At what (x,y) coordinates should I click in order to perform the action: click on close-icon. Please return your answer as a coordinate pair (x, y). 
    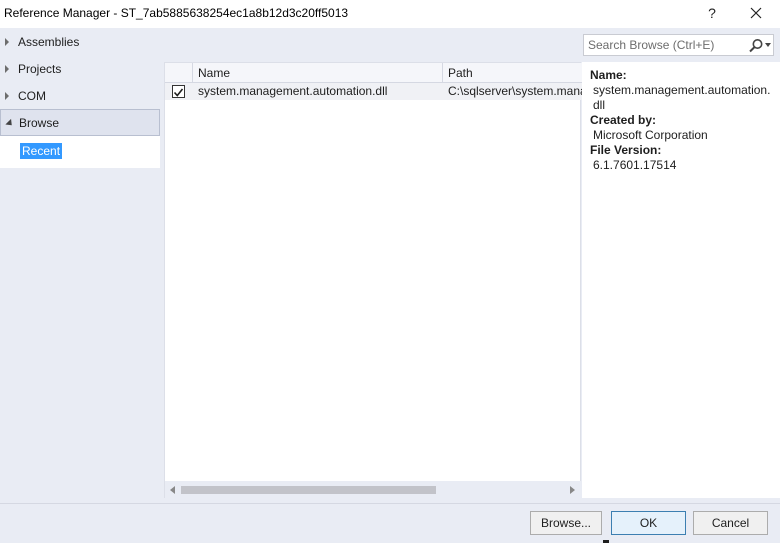
    Looking at the image, I should click on (756, 13).